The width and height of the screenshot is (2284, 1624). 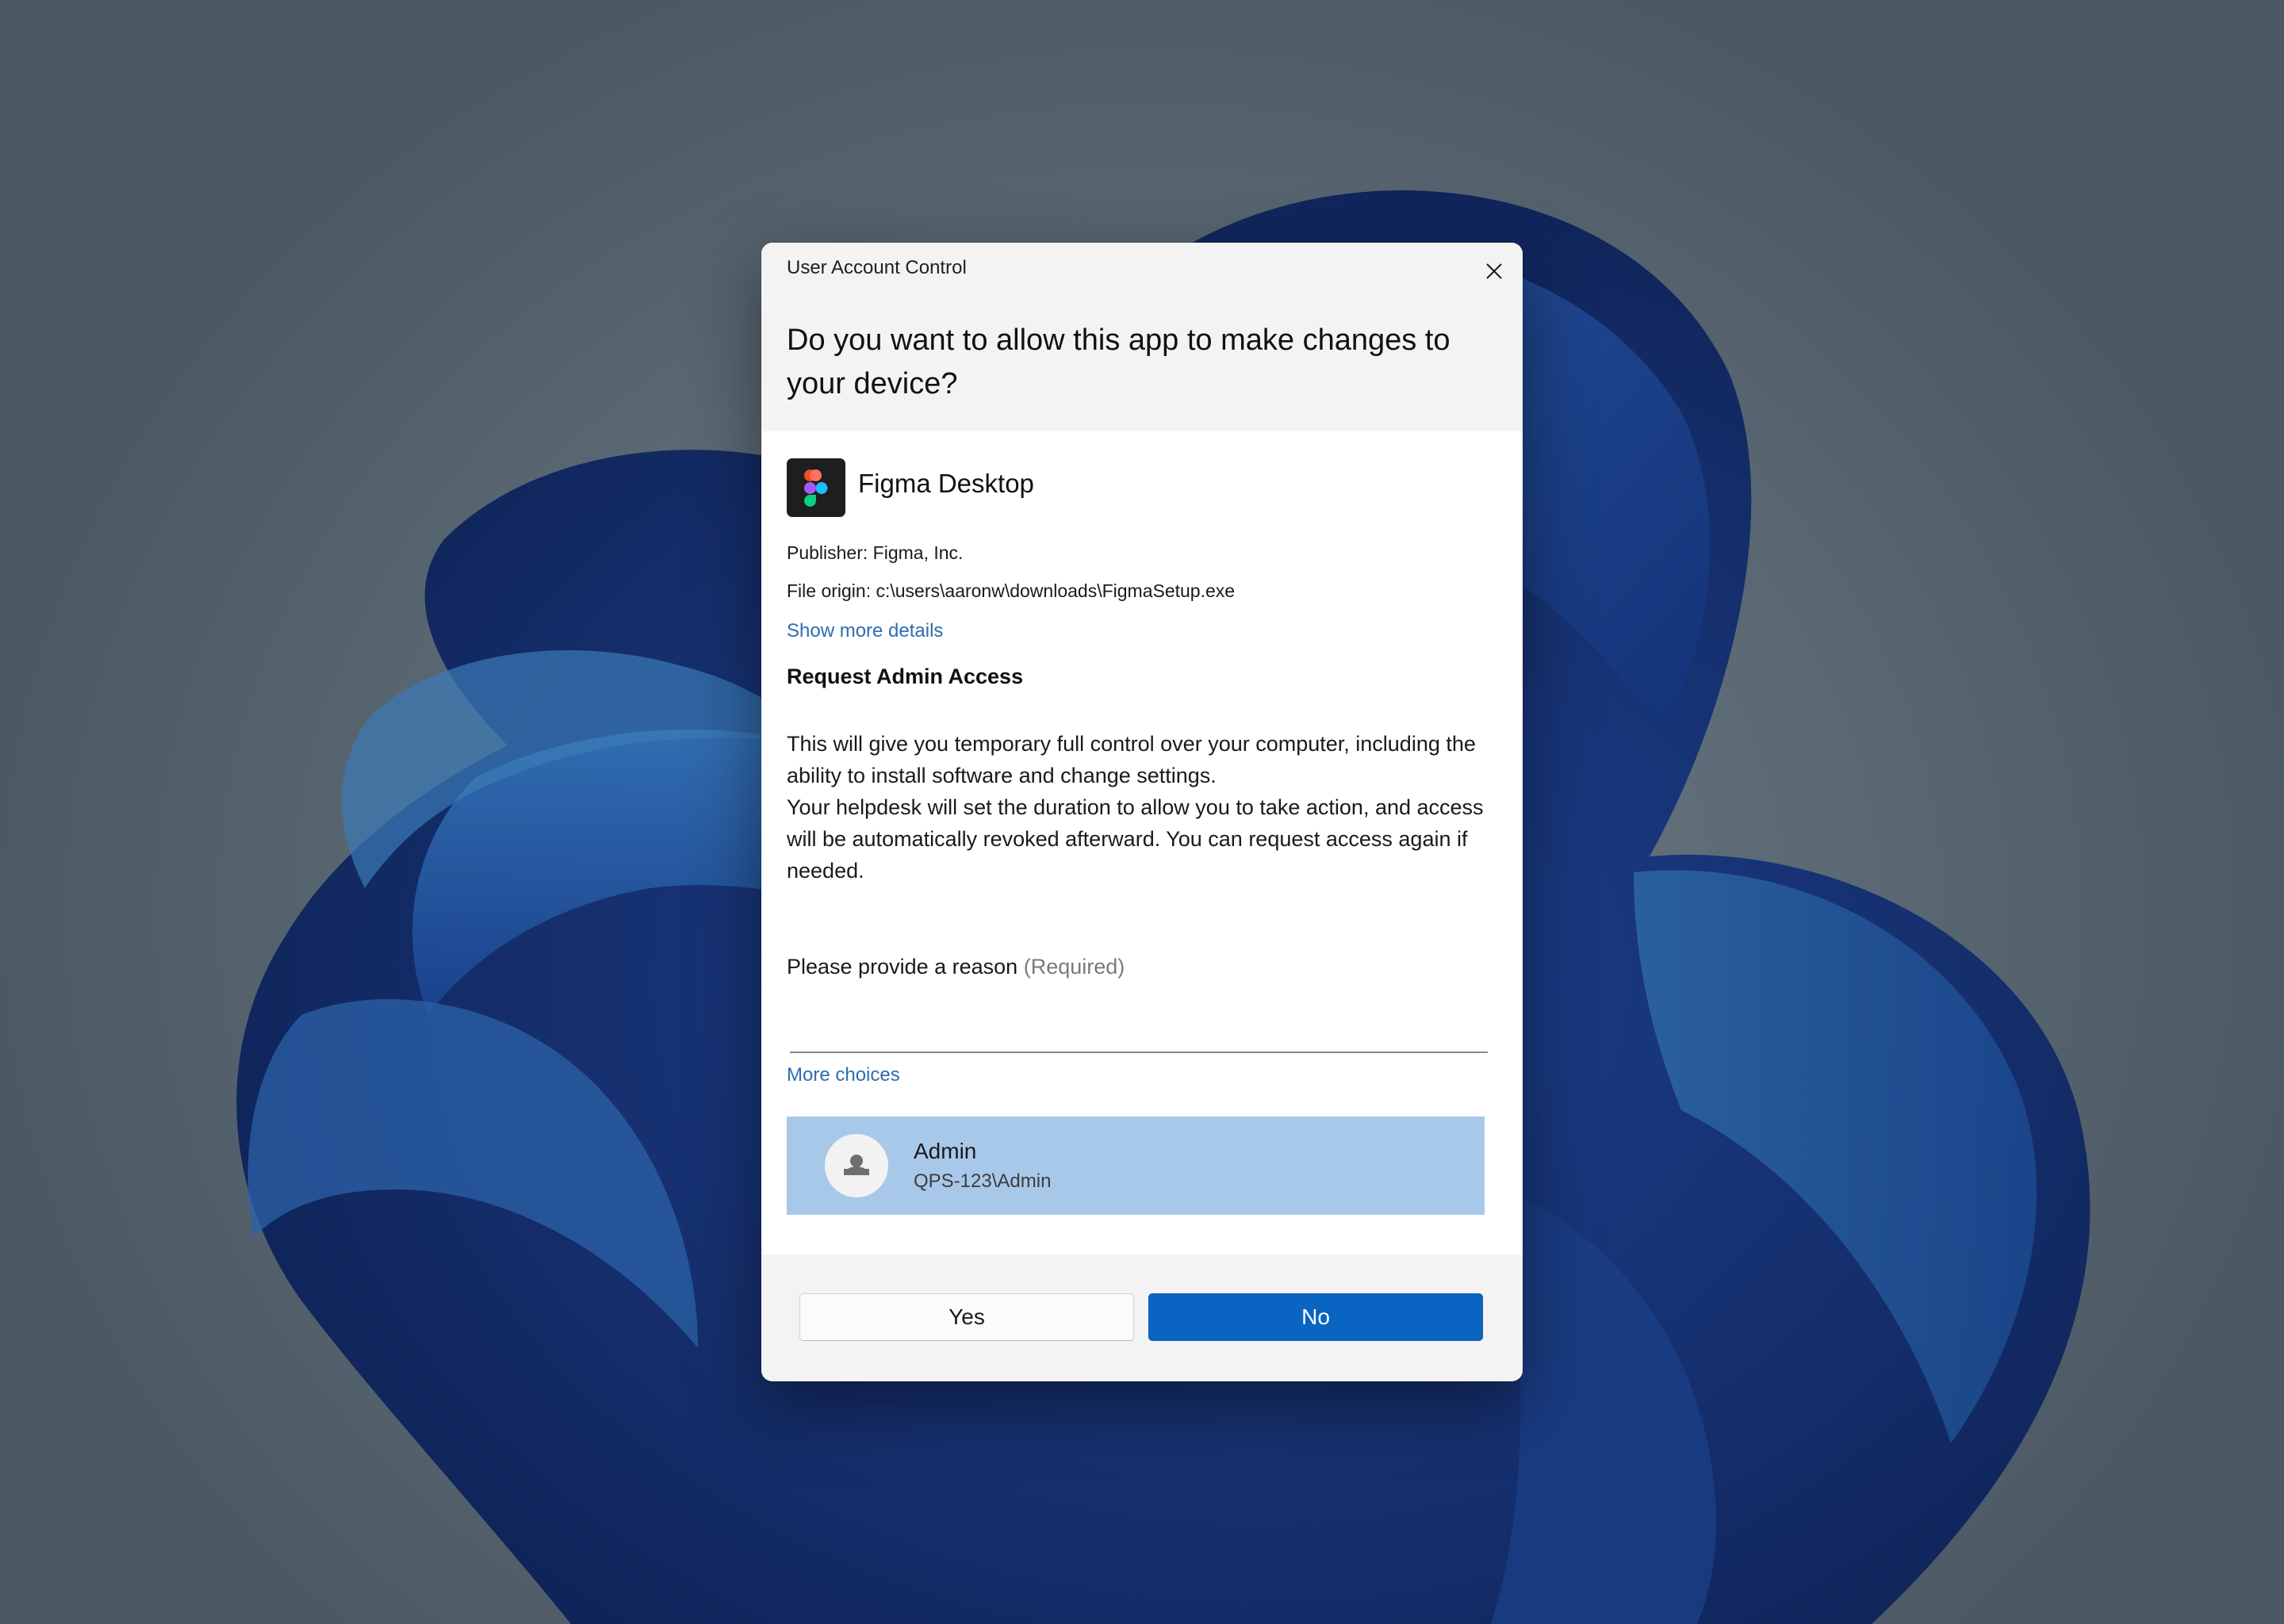 What do you see at coordinates (1315, 1317) in the screenshot?
I see `no-button: No` at bounding box center [1315, 1317].